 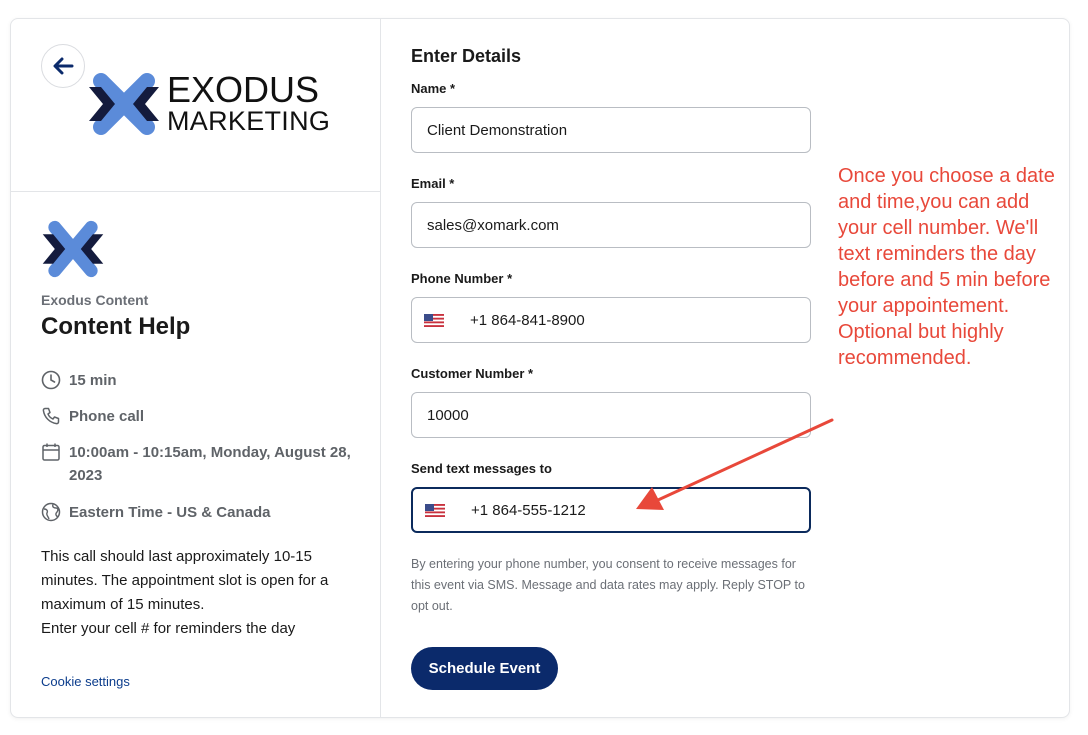 What do you see at coordinates (85, 681) in the screenshot?
I see `cookie-settings-link: Cookie settings` at bounding box center [85, 681].